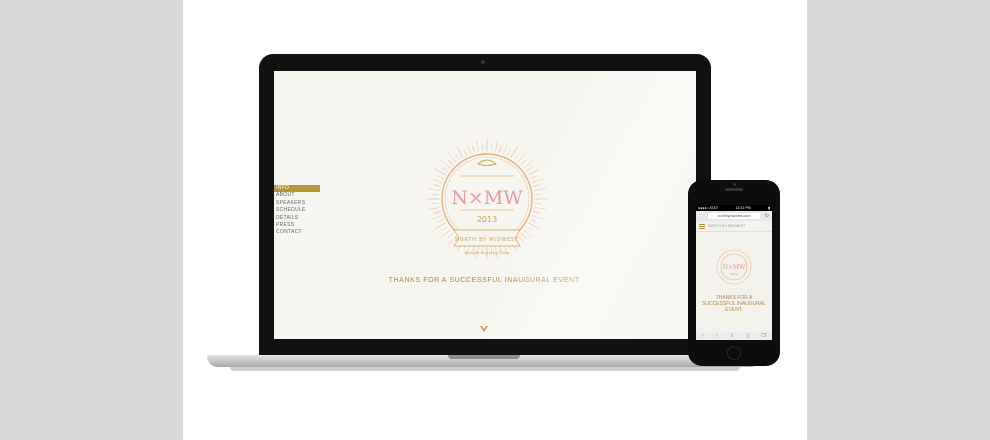 The image size is (990, 440). Describe the element at coordinates (717, 336) in the screenshot. I see `forward-icon: ›` at that location.